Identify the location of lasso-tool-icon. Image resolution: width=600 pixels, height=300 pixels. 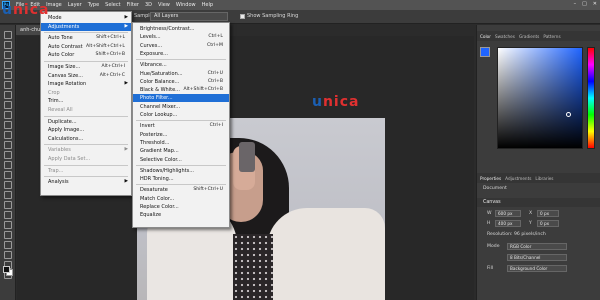
(8, 55).